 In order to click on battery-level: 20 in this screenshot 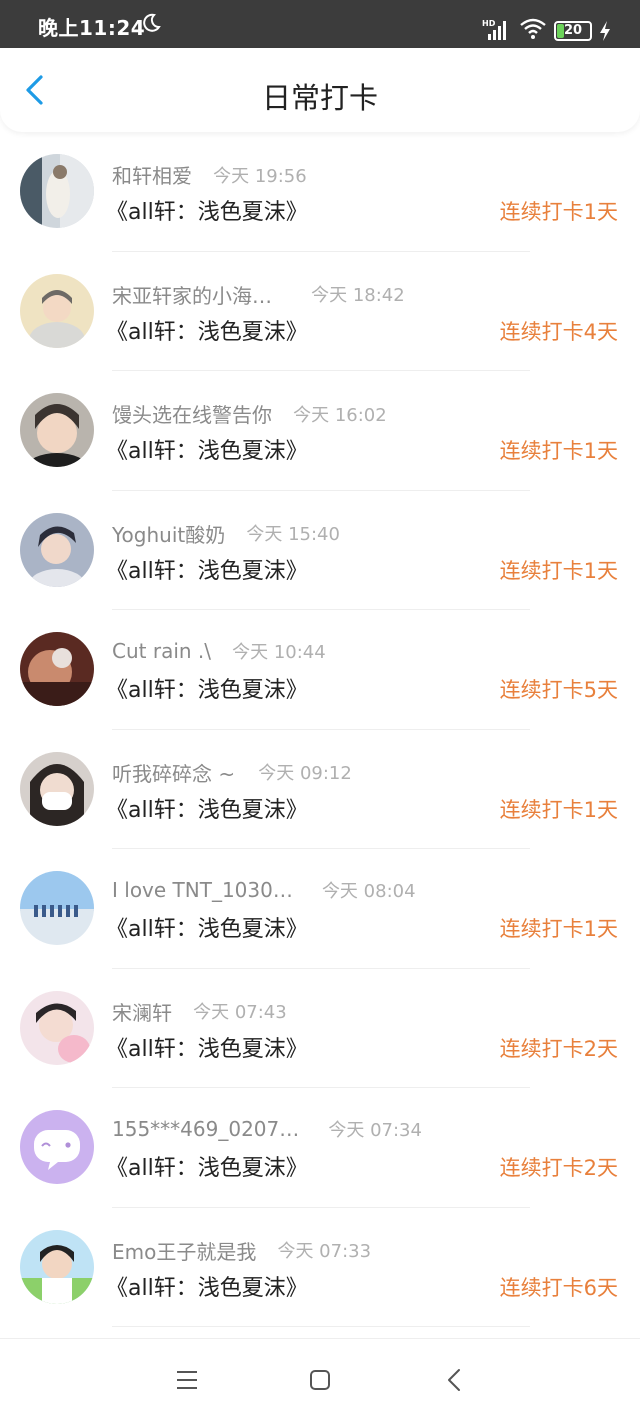, I will do `click(573, 30)`.